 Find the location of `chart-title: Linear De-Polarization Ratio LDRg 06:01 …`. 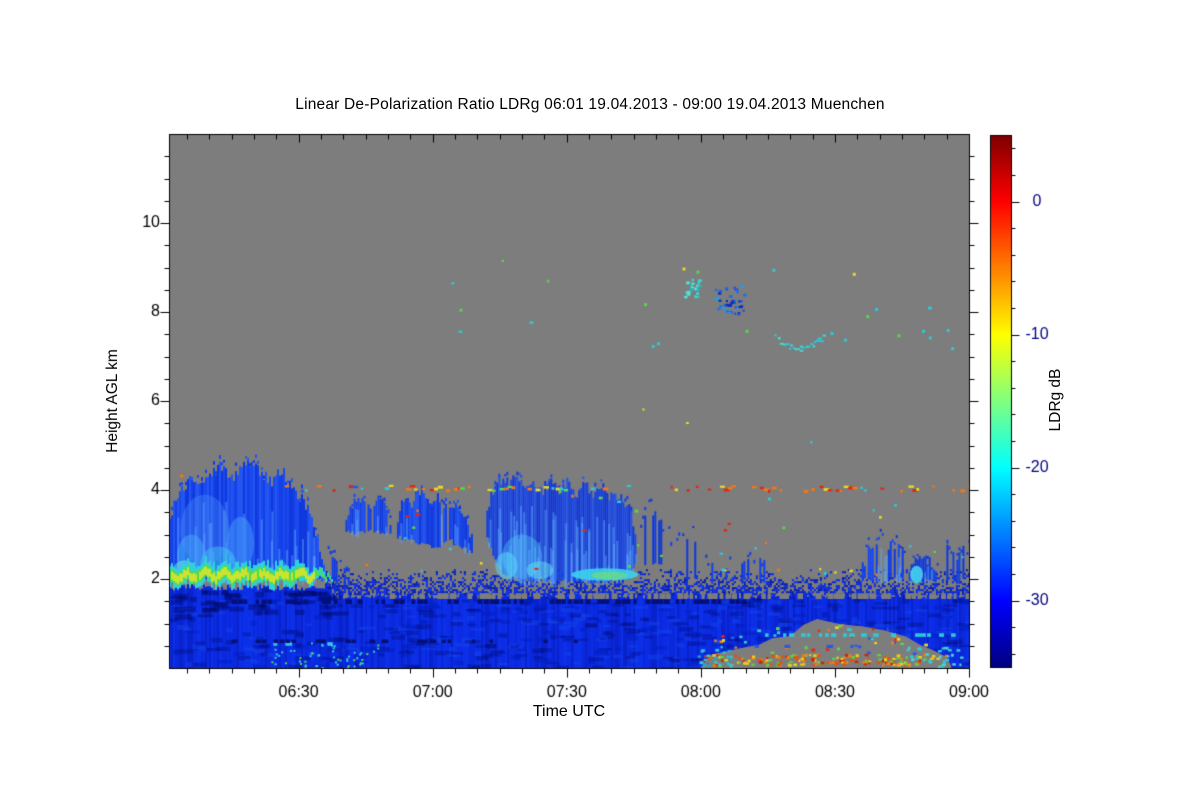

chart-title: Linear De-Polarization Ratio LDRg 06:01 … is located at coordinates (590, 104).